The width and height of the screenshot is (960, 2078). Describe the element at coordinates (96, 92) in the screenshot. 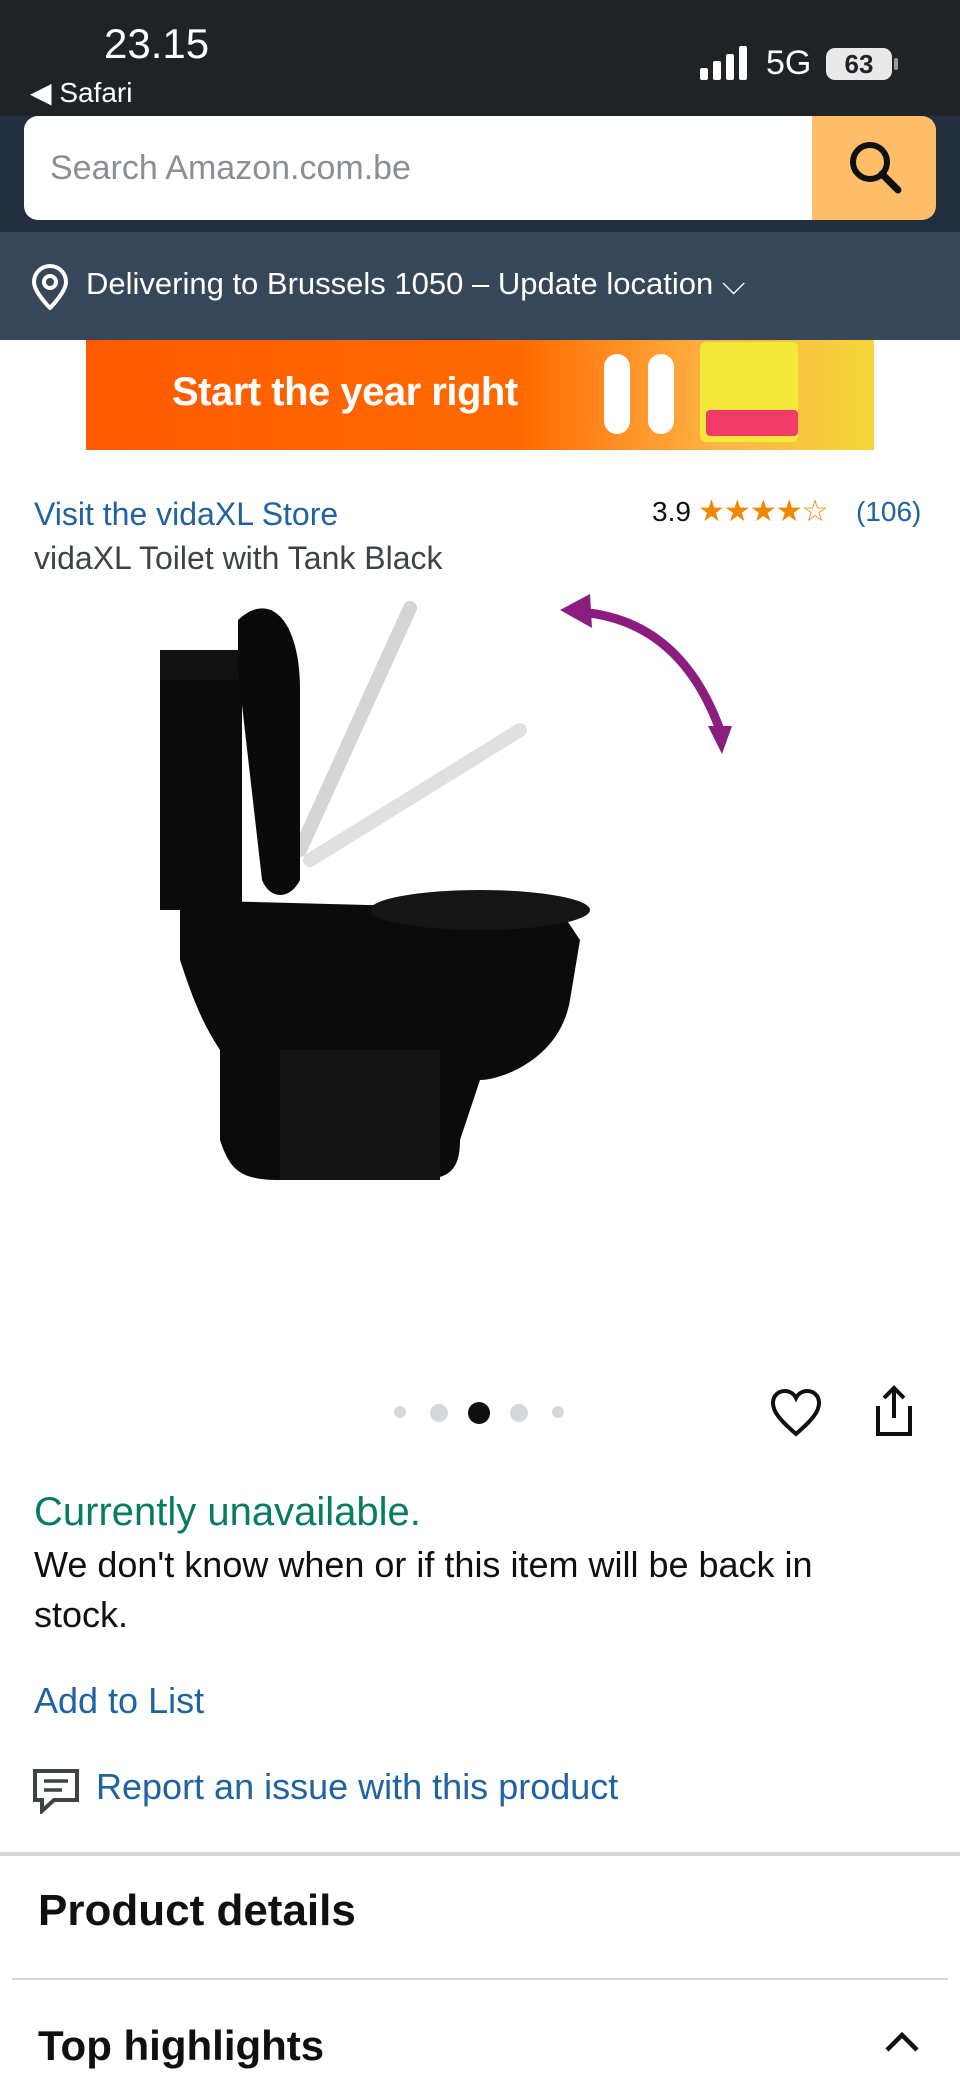

I see `back-app-label: Safari` at that location.